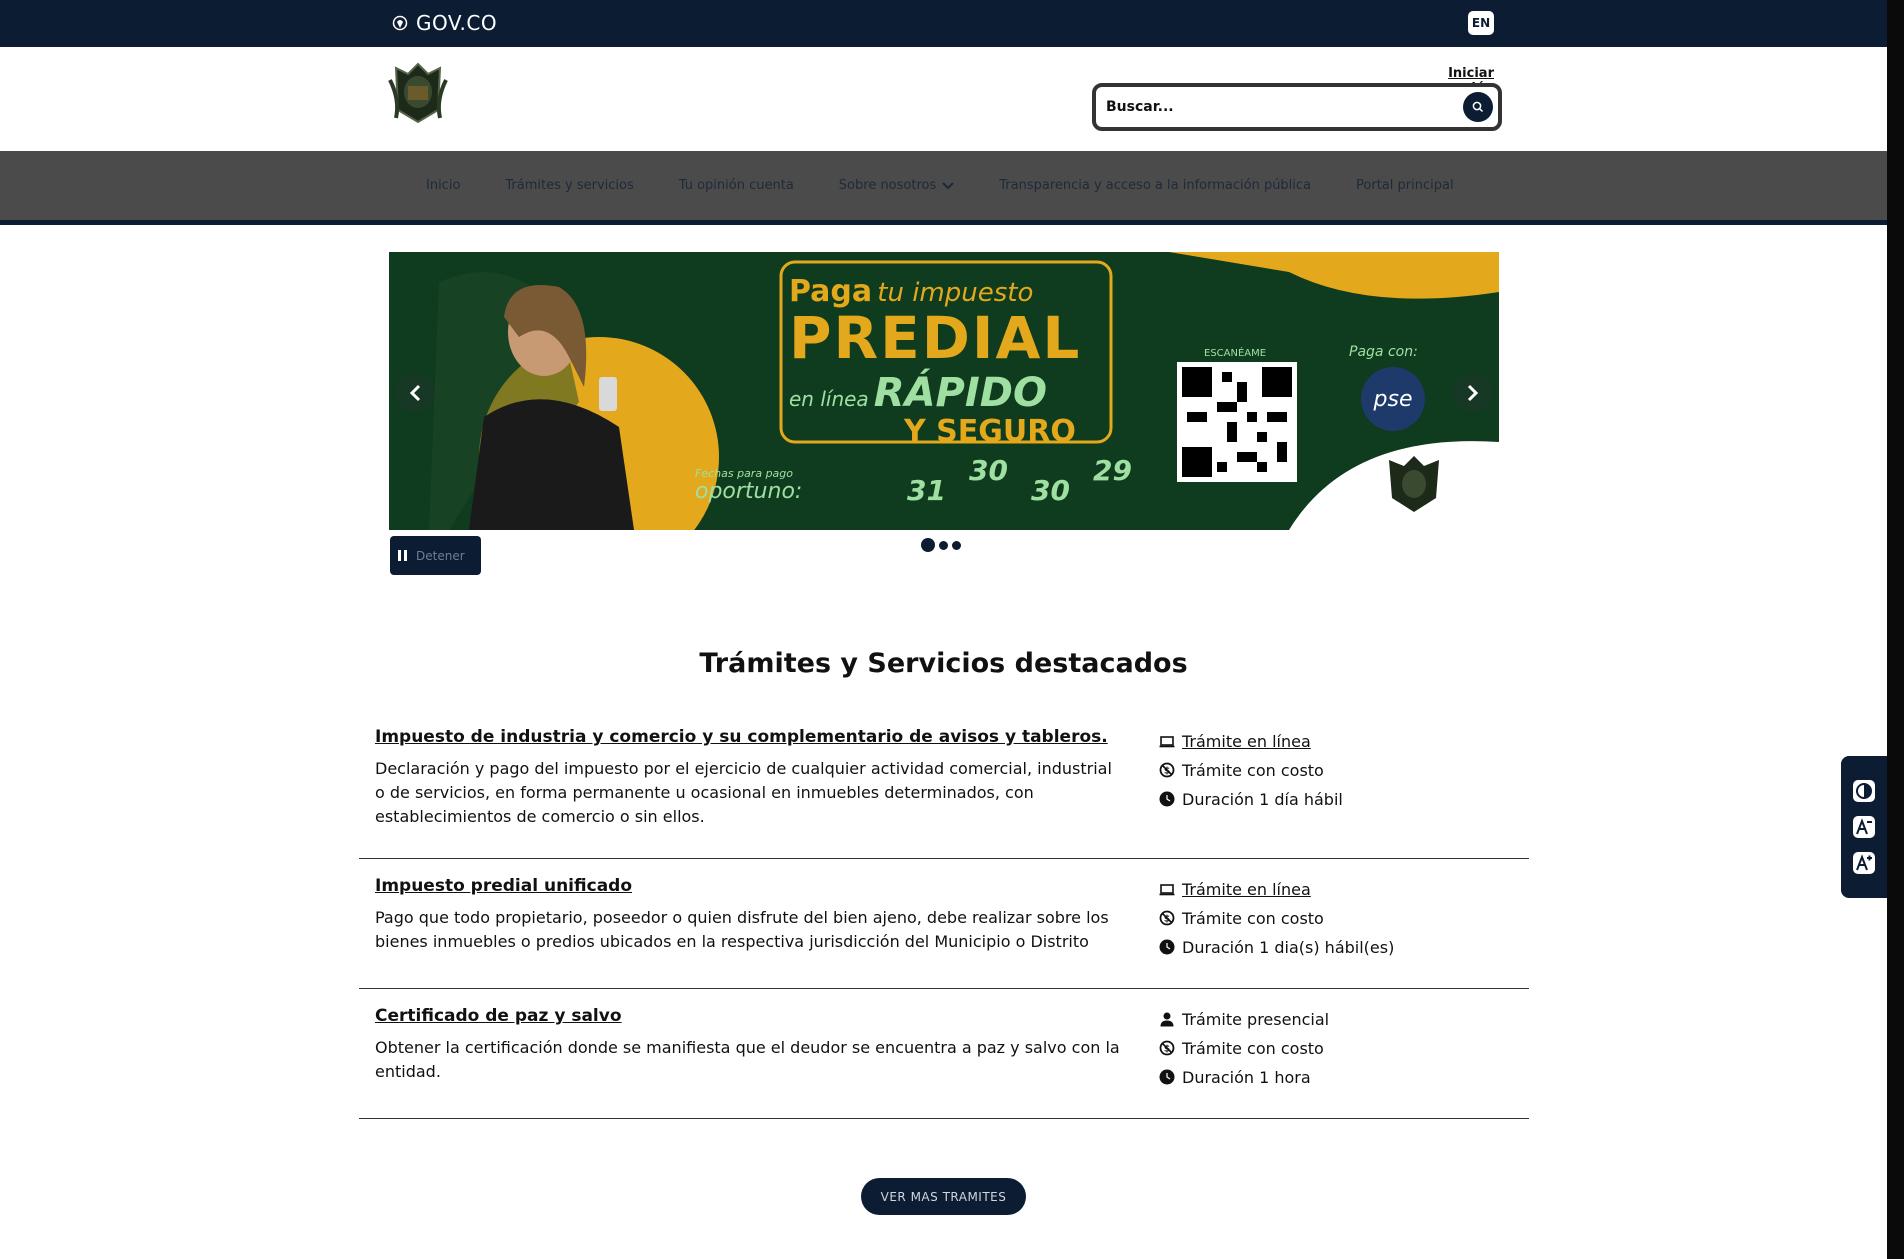 The height and width of the screenshot is (1259, 1904). I want to click on banner-text-en-linea: en línea, so click(829, 399).